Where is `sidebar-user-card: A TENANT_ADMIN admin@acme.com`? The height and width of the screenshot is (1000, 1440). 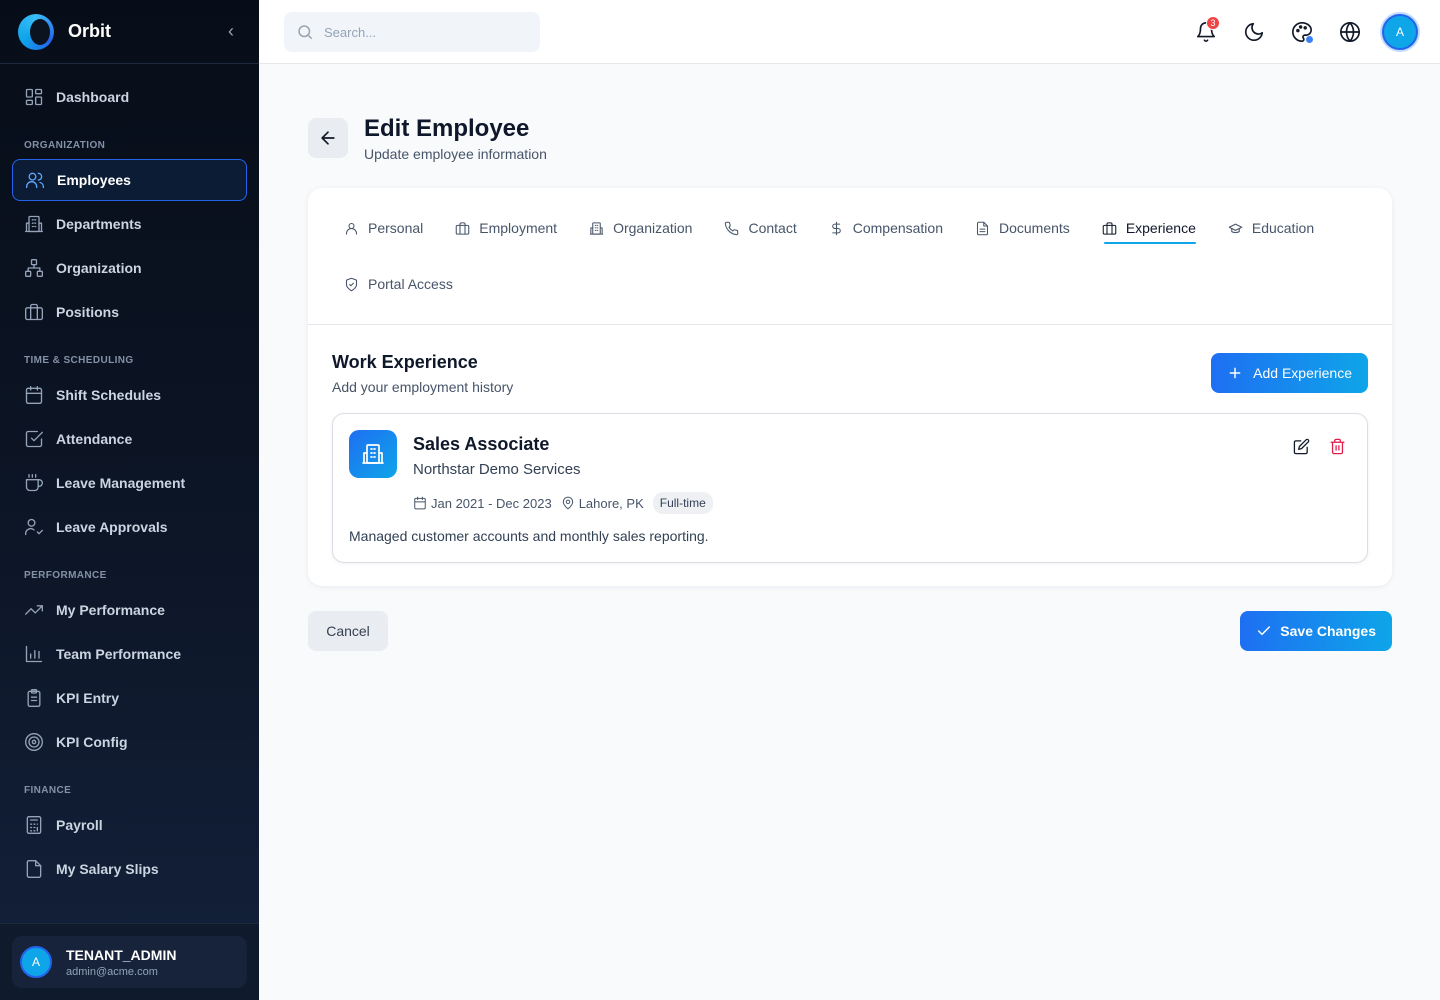 sidebar-user-card: A TENANT_ADMIN admin@acme.com is located at coordinates (129, 961).